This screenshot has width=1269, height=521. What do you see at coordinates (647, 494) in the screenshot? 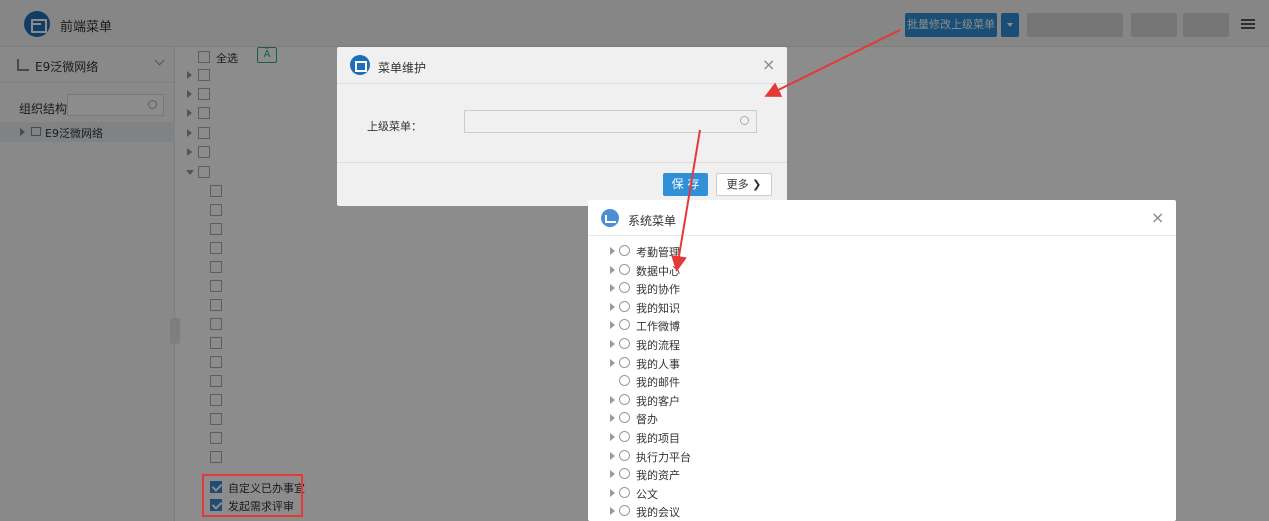
I see `system-menu-item-label: 公文` at bounding box center [647, 494].